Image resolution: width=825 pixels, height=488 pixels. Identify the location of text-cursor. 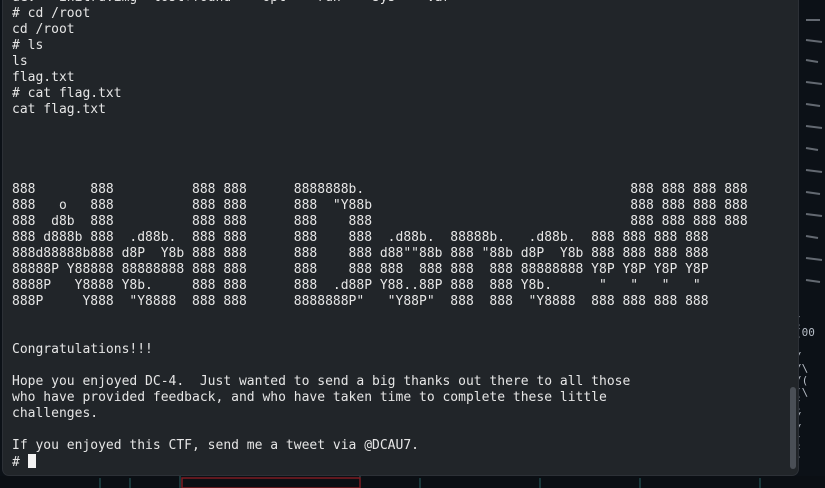
(31, 461).